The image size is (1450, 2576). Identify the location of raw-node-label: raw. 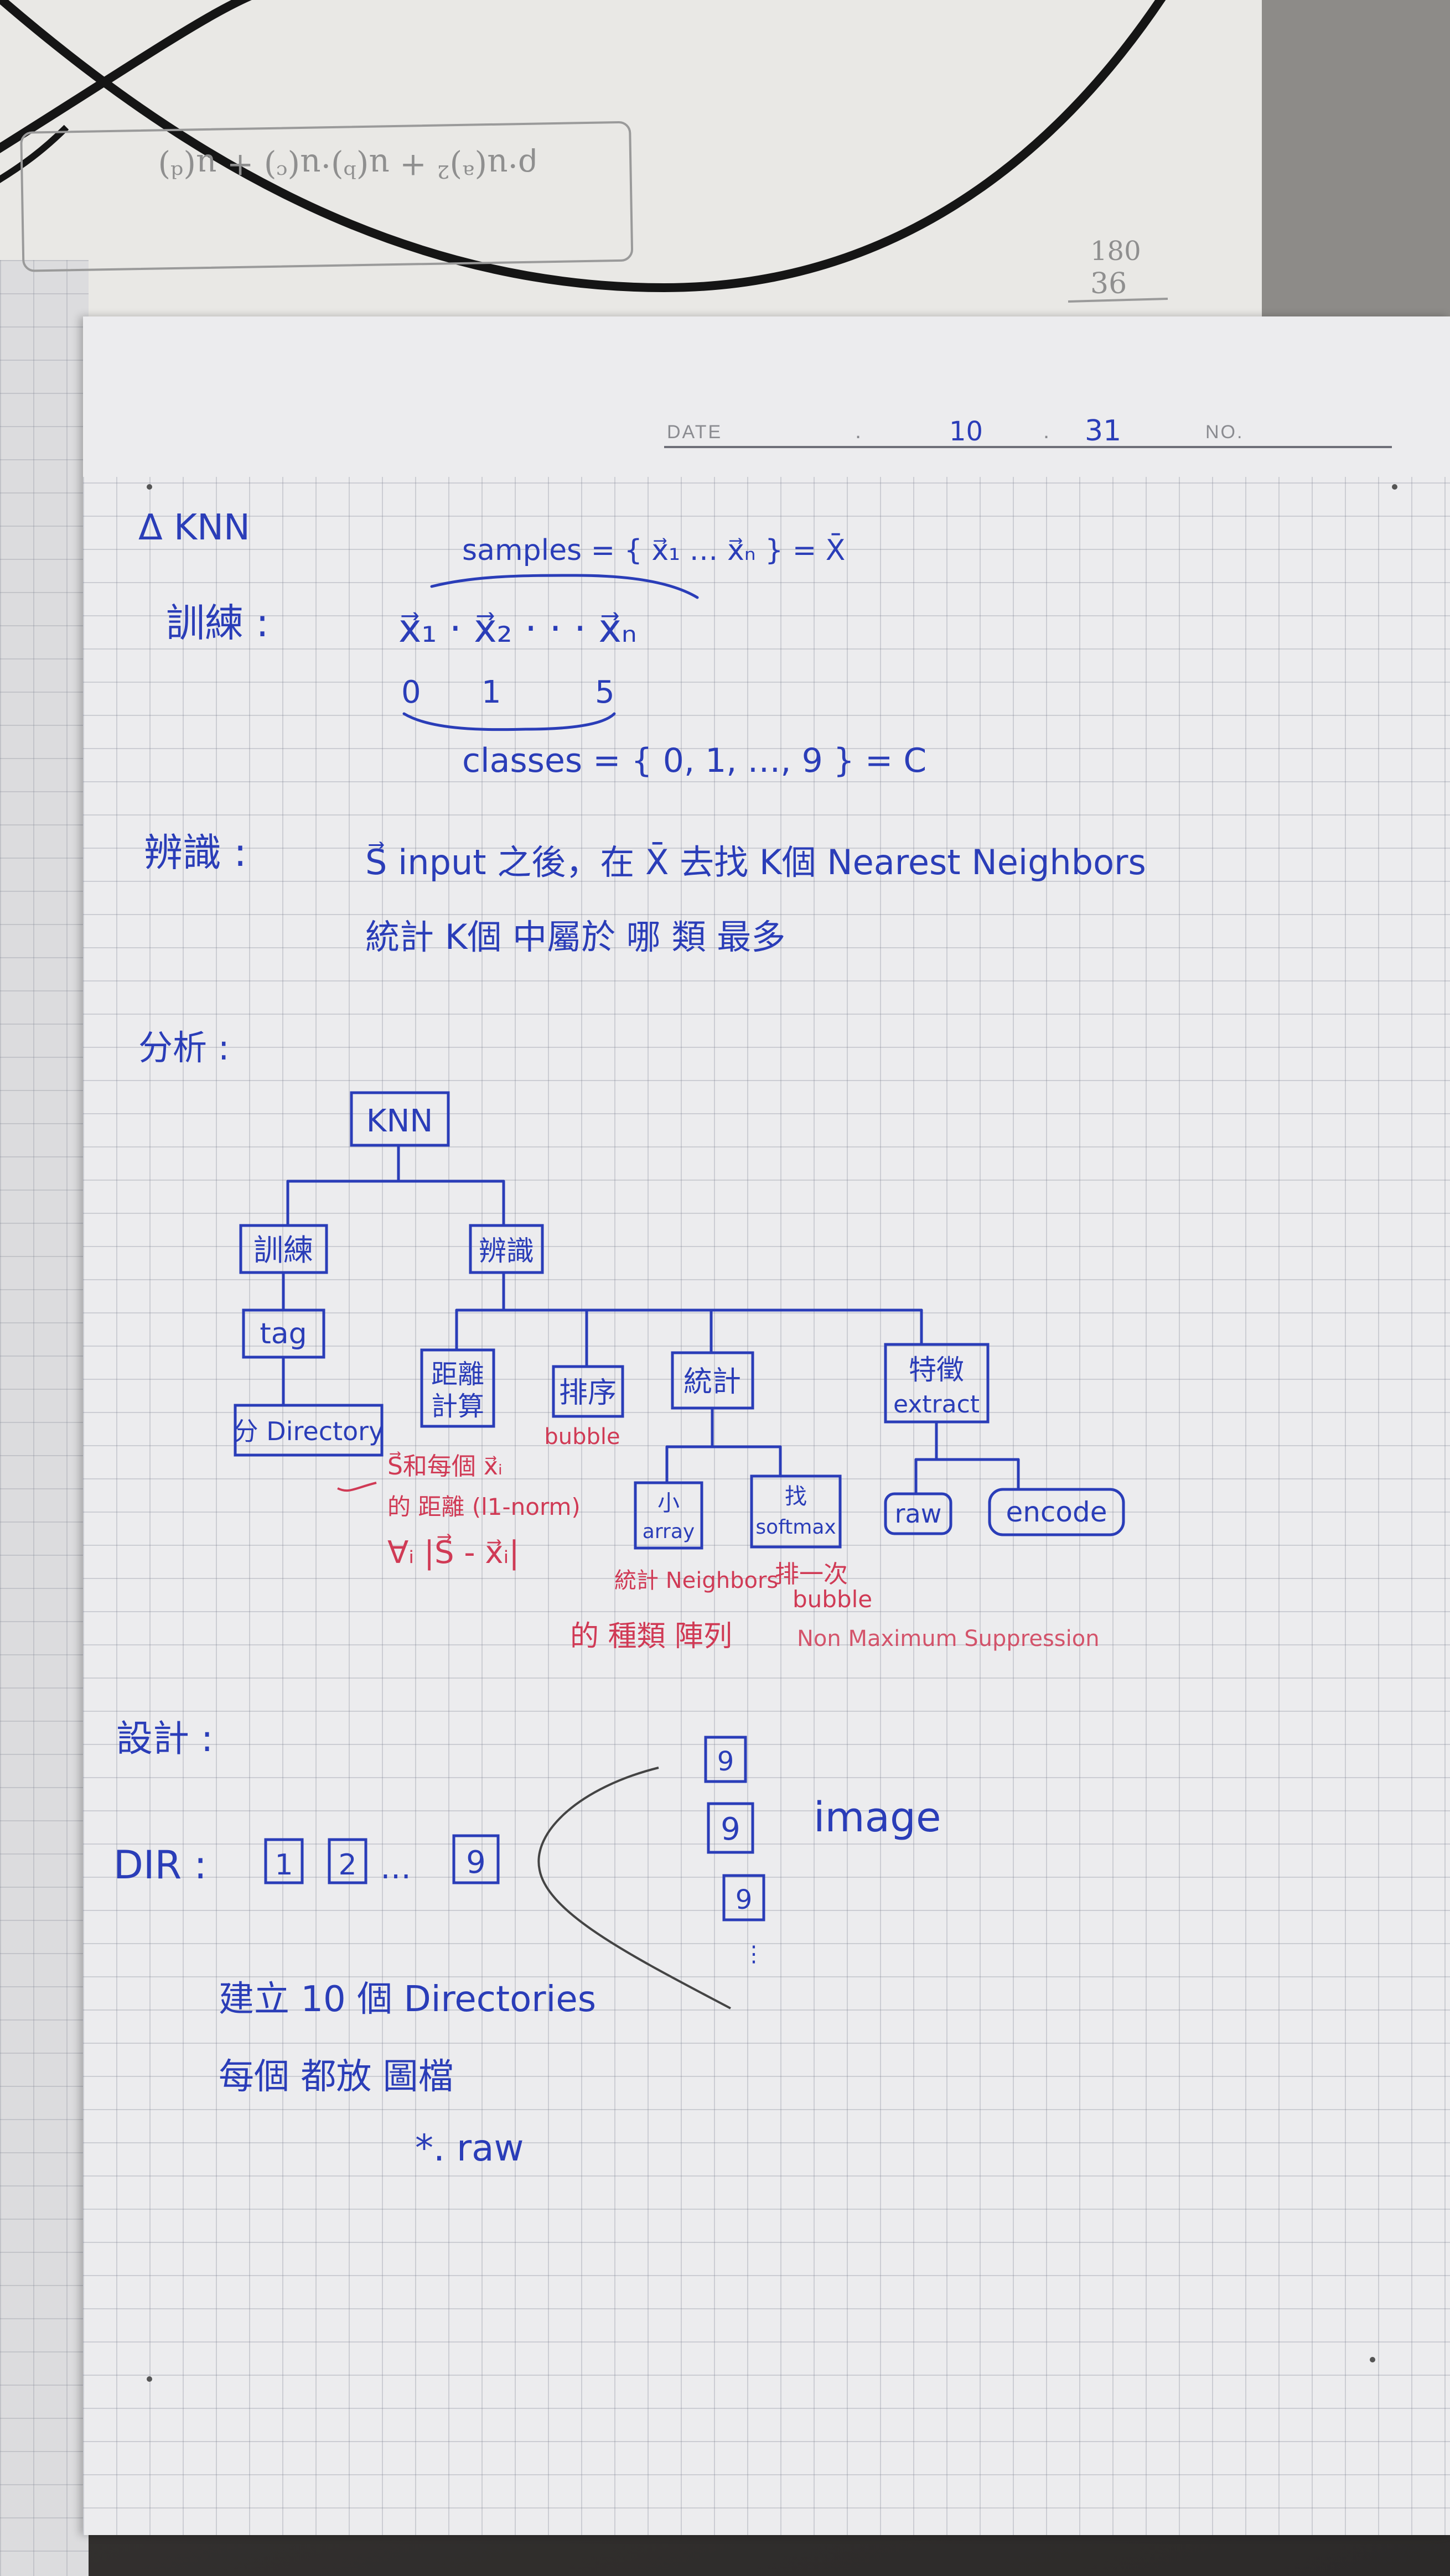
(918, 1514).